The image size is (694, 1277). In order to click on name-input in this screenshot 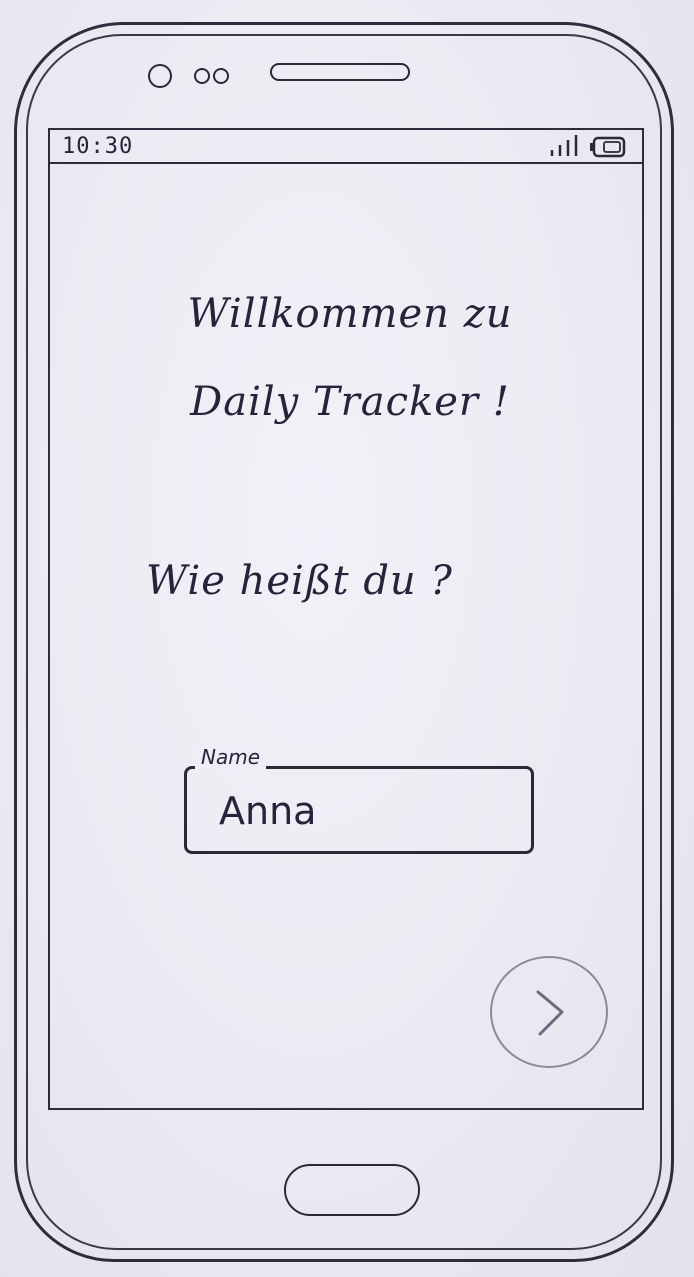, I will do `click(359, 811)`.